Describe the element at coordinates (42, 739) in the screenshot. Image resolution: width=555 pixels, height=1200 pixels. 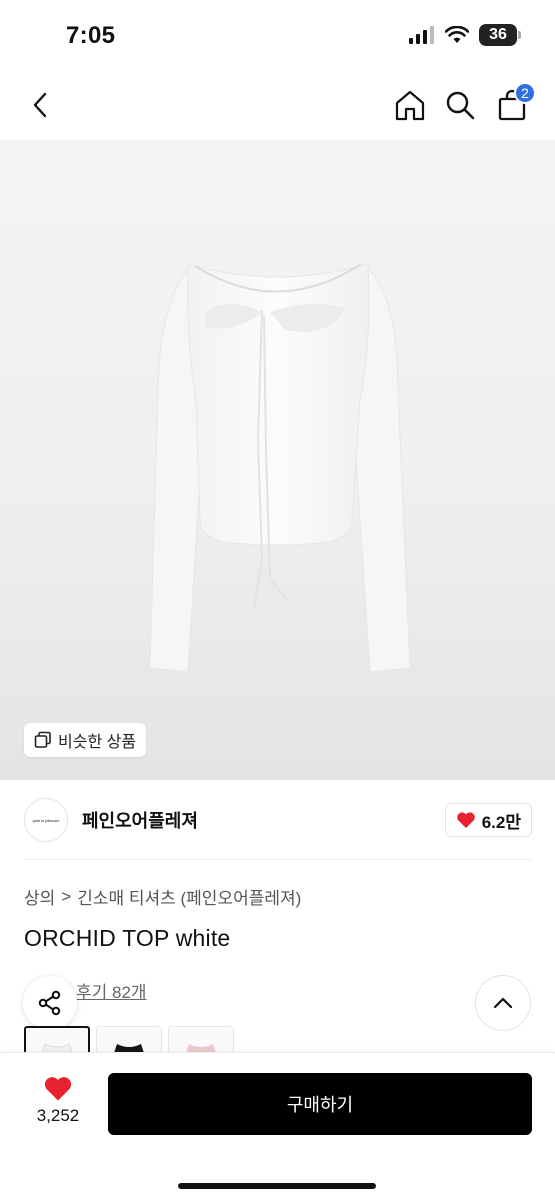
I see `copy-icon` at that location.